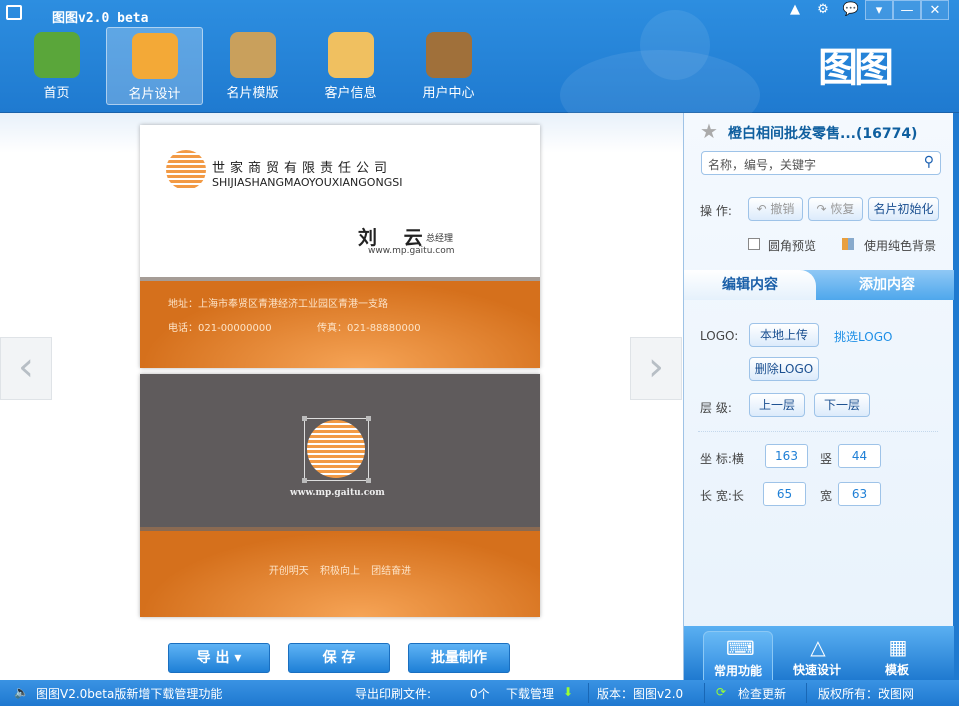 The height and width of the screenshot is (706, 959). Describe the element at coordinates (777, 405) in the screenshot. I see `layer-up-button: 上一层` at that location.